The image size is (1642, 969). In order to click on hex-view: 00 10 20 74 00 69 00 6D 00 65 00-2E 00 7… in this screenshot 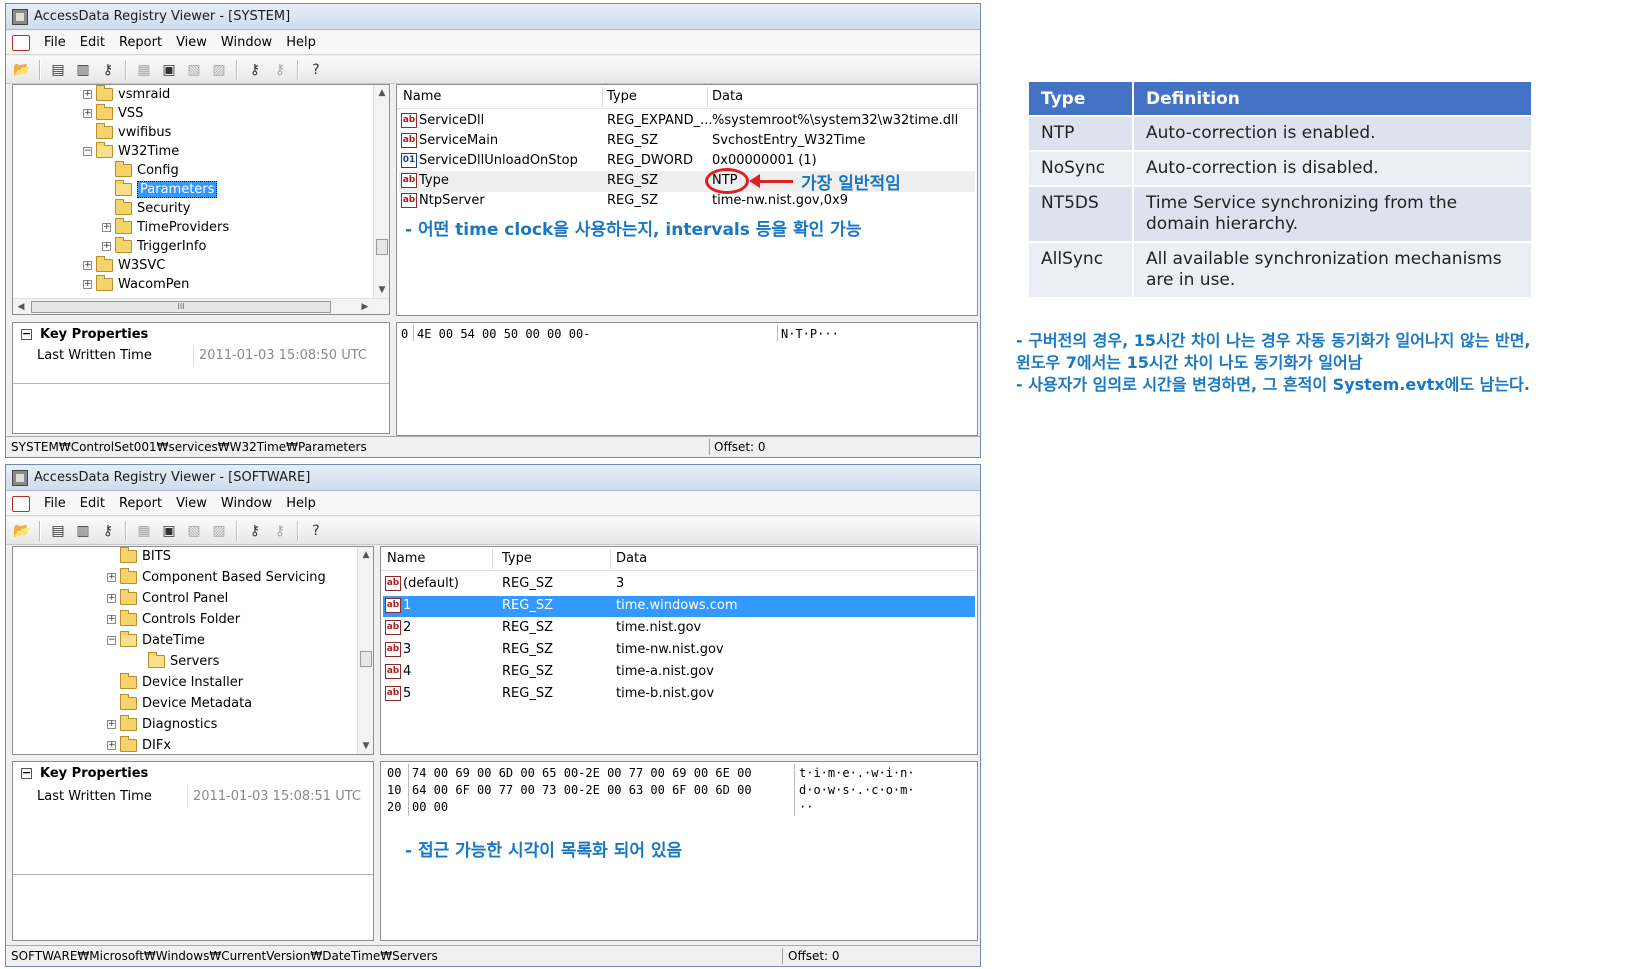, I will do `click(679, 851)`.